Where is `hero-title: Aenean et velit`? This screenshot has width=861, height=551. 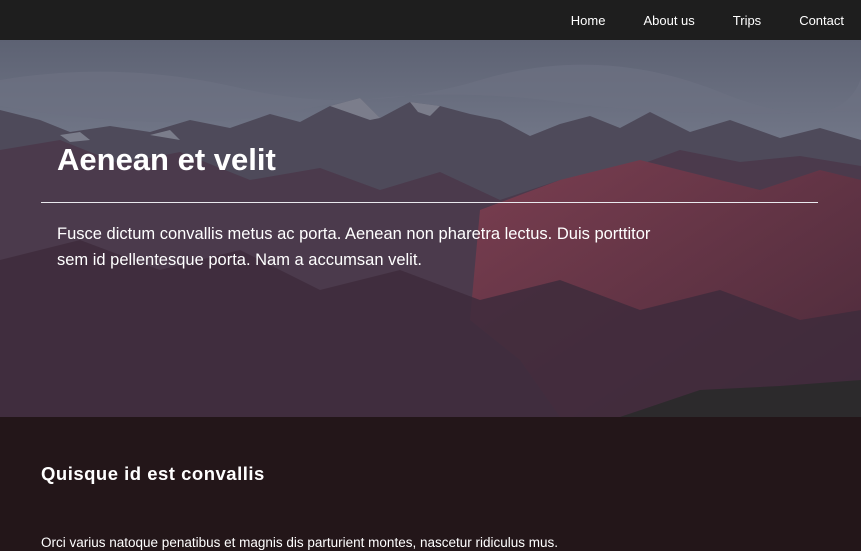 hero-title: Aenean et velit is located at coordinates (166, 159).